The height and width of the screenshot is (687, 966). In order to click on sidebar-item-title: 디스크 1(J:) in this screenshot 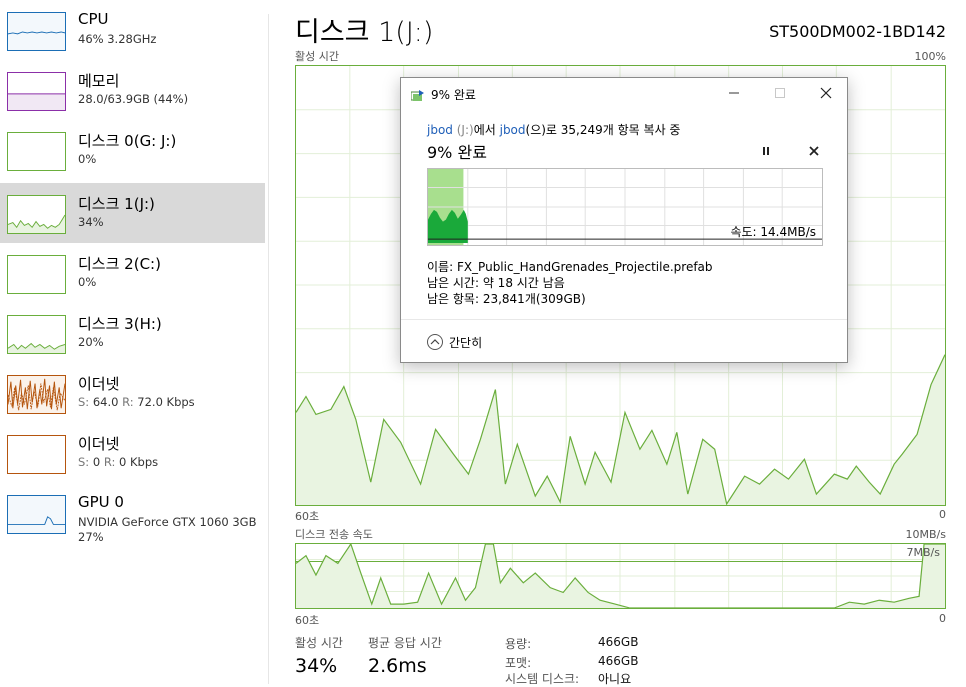, I will do `click(116, 204)`.